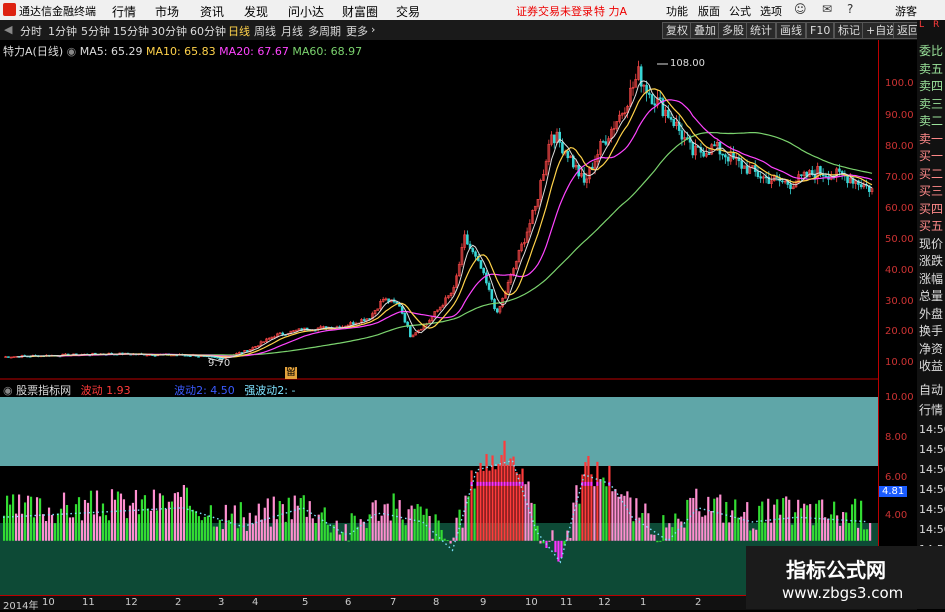 The image size is (945, 612). I want to click on menu-quotes: 行情, so click(124, 11).